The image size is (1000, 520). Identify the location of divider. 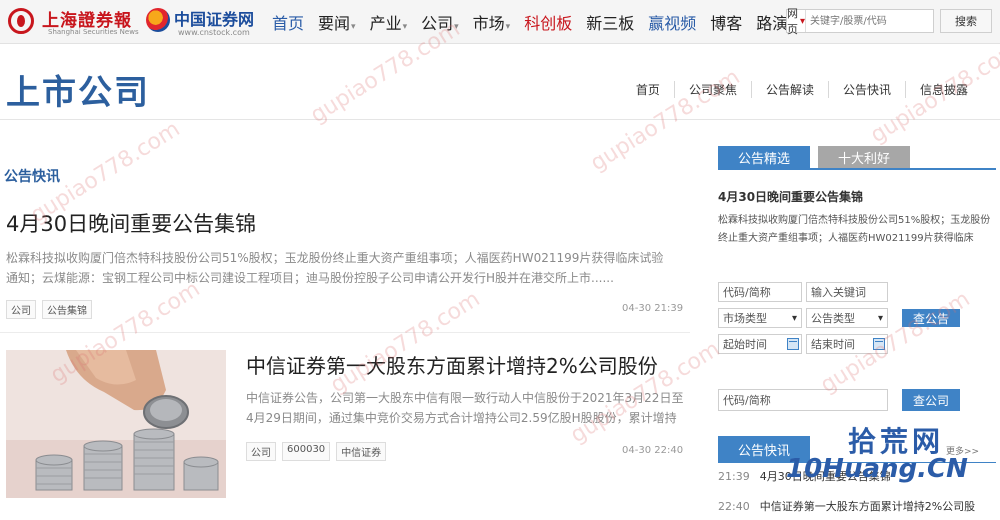
(345, 332).